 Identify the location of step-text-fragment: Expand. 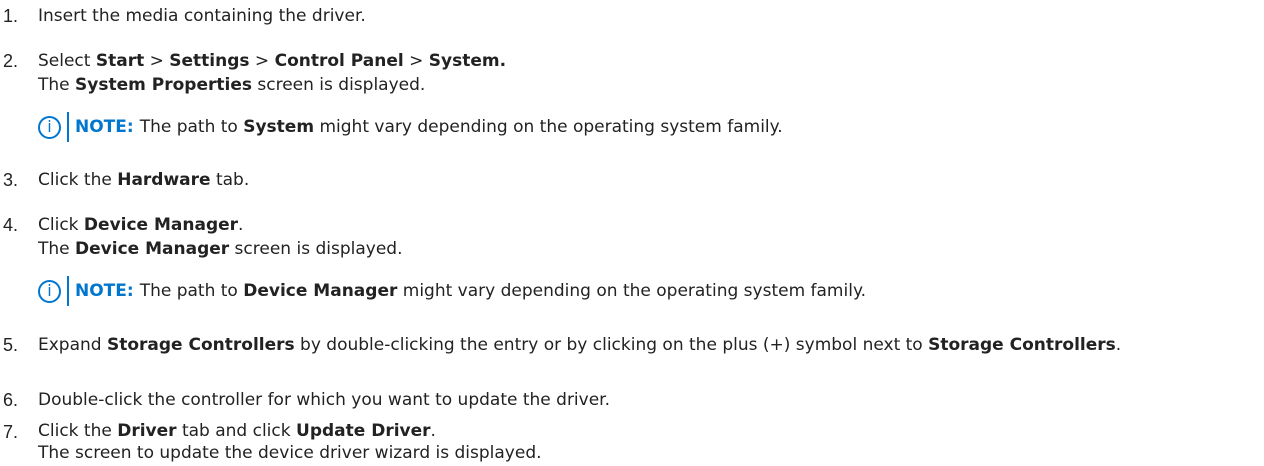
(72, 345).